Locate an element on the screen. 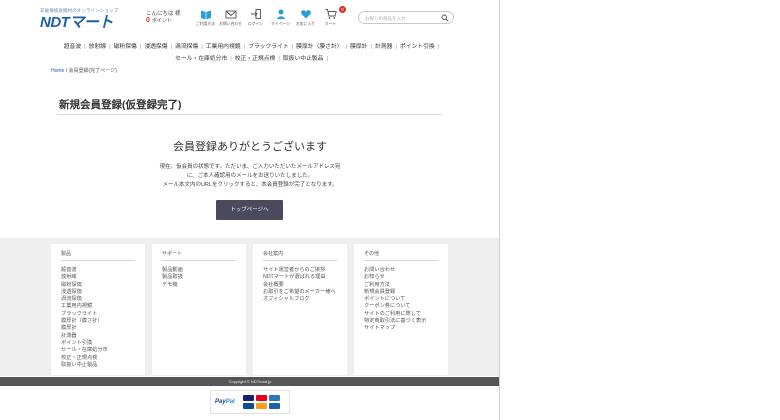 This screenshot has height=420, width=780. guide-link: ご利用方法 is located at coordinates (205, 17).